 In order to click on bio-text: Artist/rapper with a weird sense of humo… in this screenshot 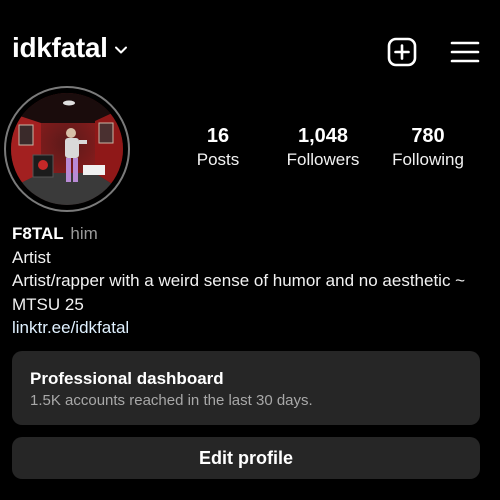, I will do `click(239, 292)`.